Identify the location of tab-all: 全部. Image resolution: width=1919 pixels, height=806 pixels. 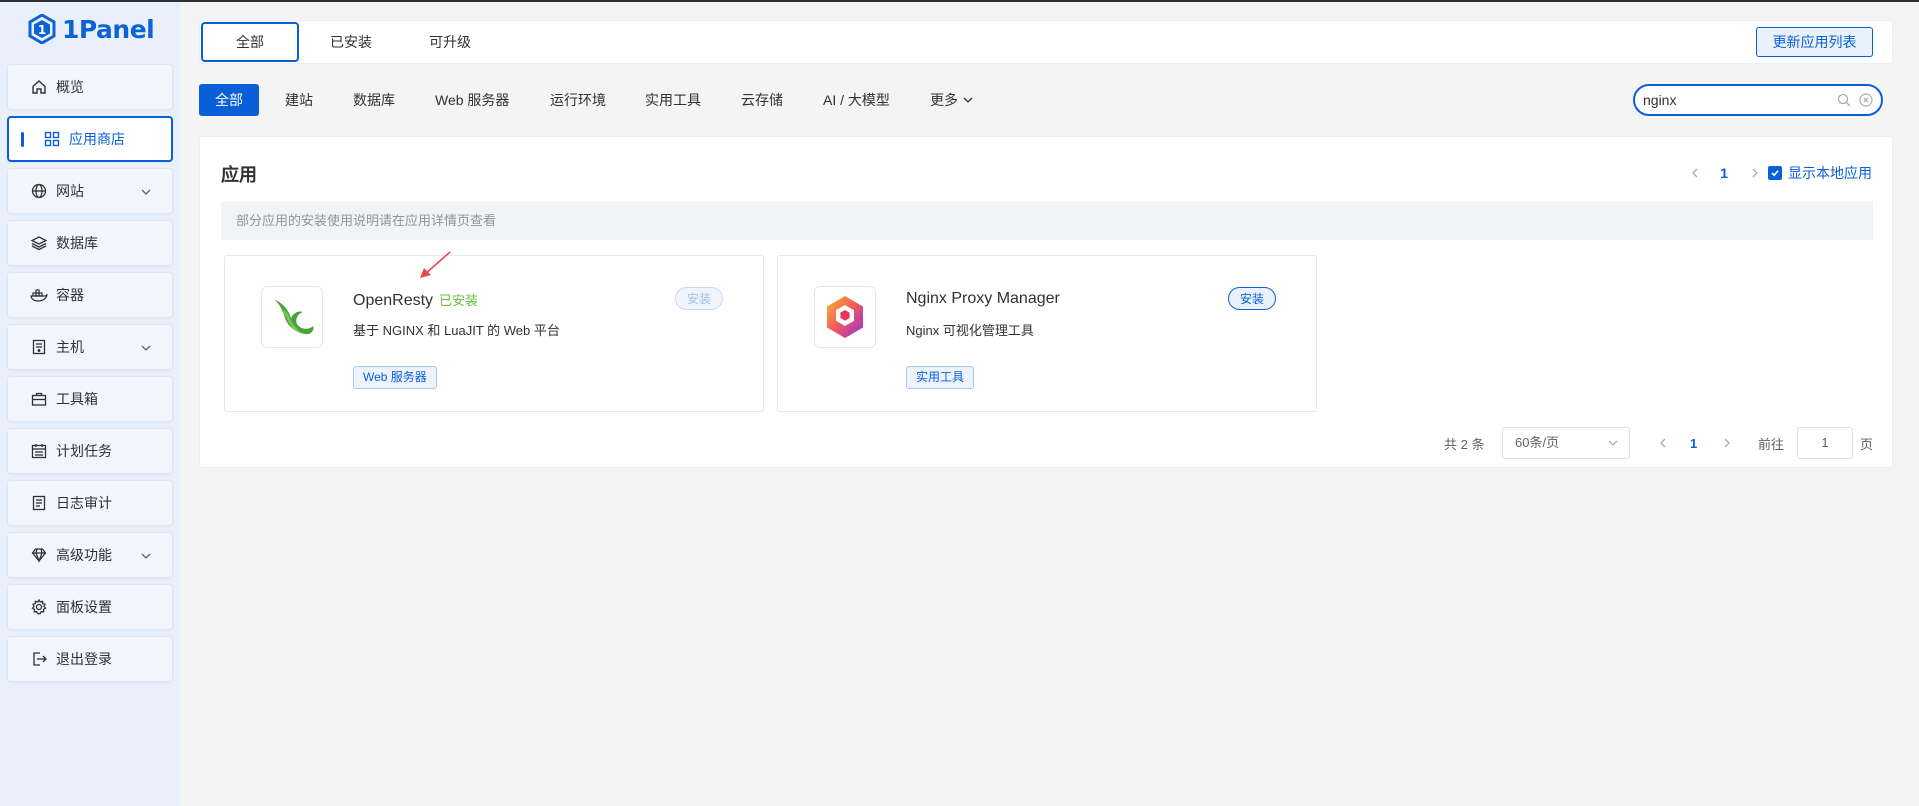
(250, 42).